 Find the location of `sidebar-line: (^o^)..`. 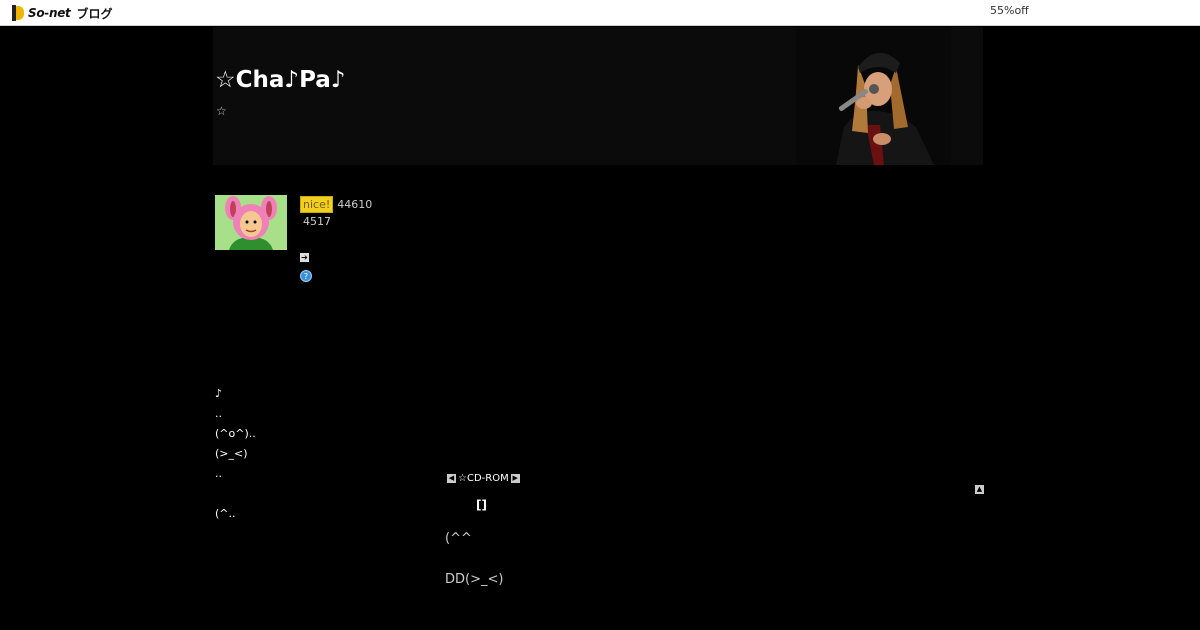

sidebar-line: (^o^).. is located at coordinates (235, 433).